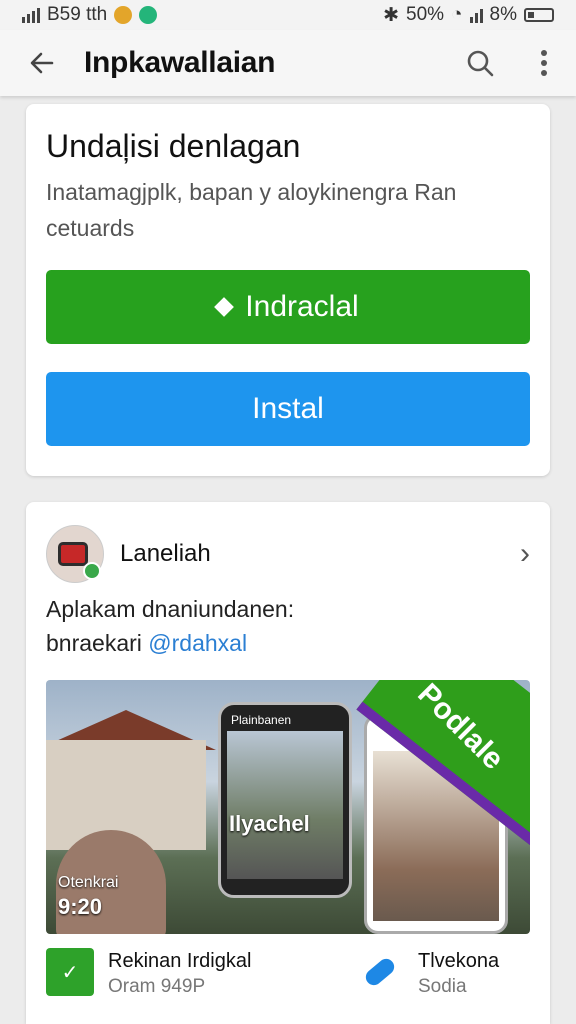 The image size is (576, 1024). I want to click on related-app-name: Rekinan Irdigkal, so click(180, 961).